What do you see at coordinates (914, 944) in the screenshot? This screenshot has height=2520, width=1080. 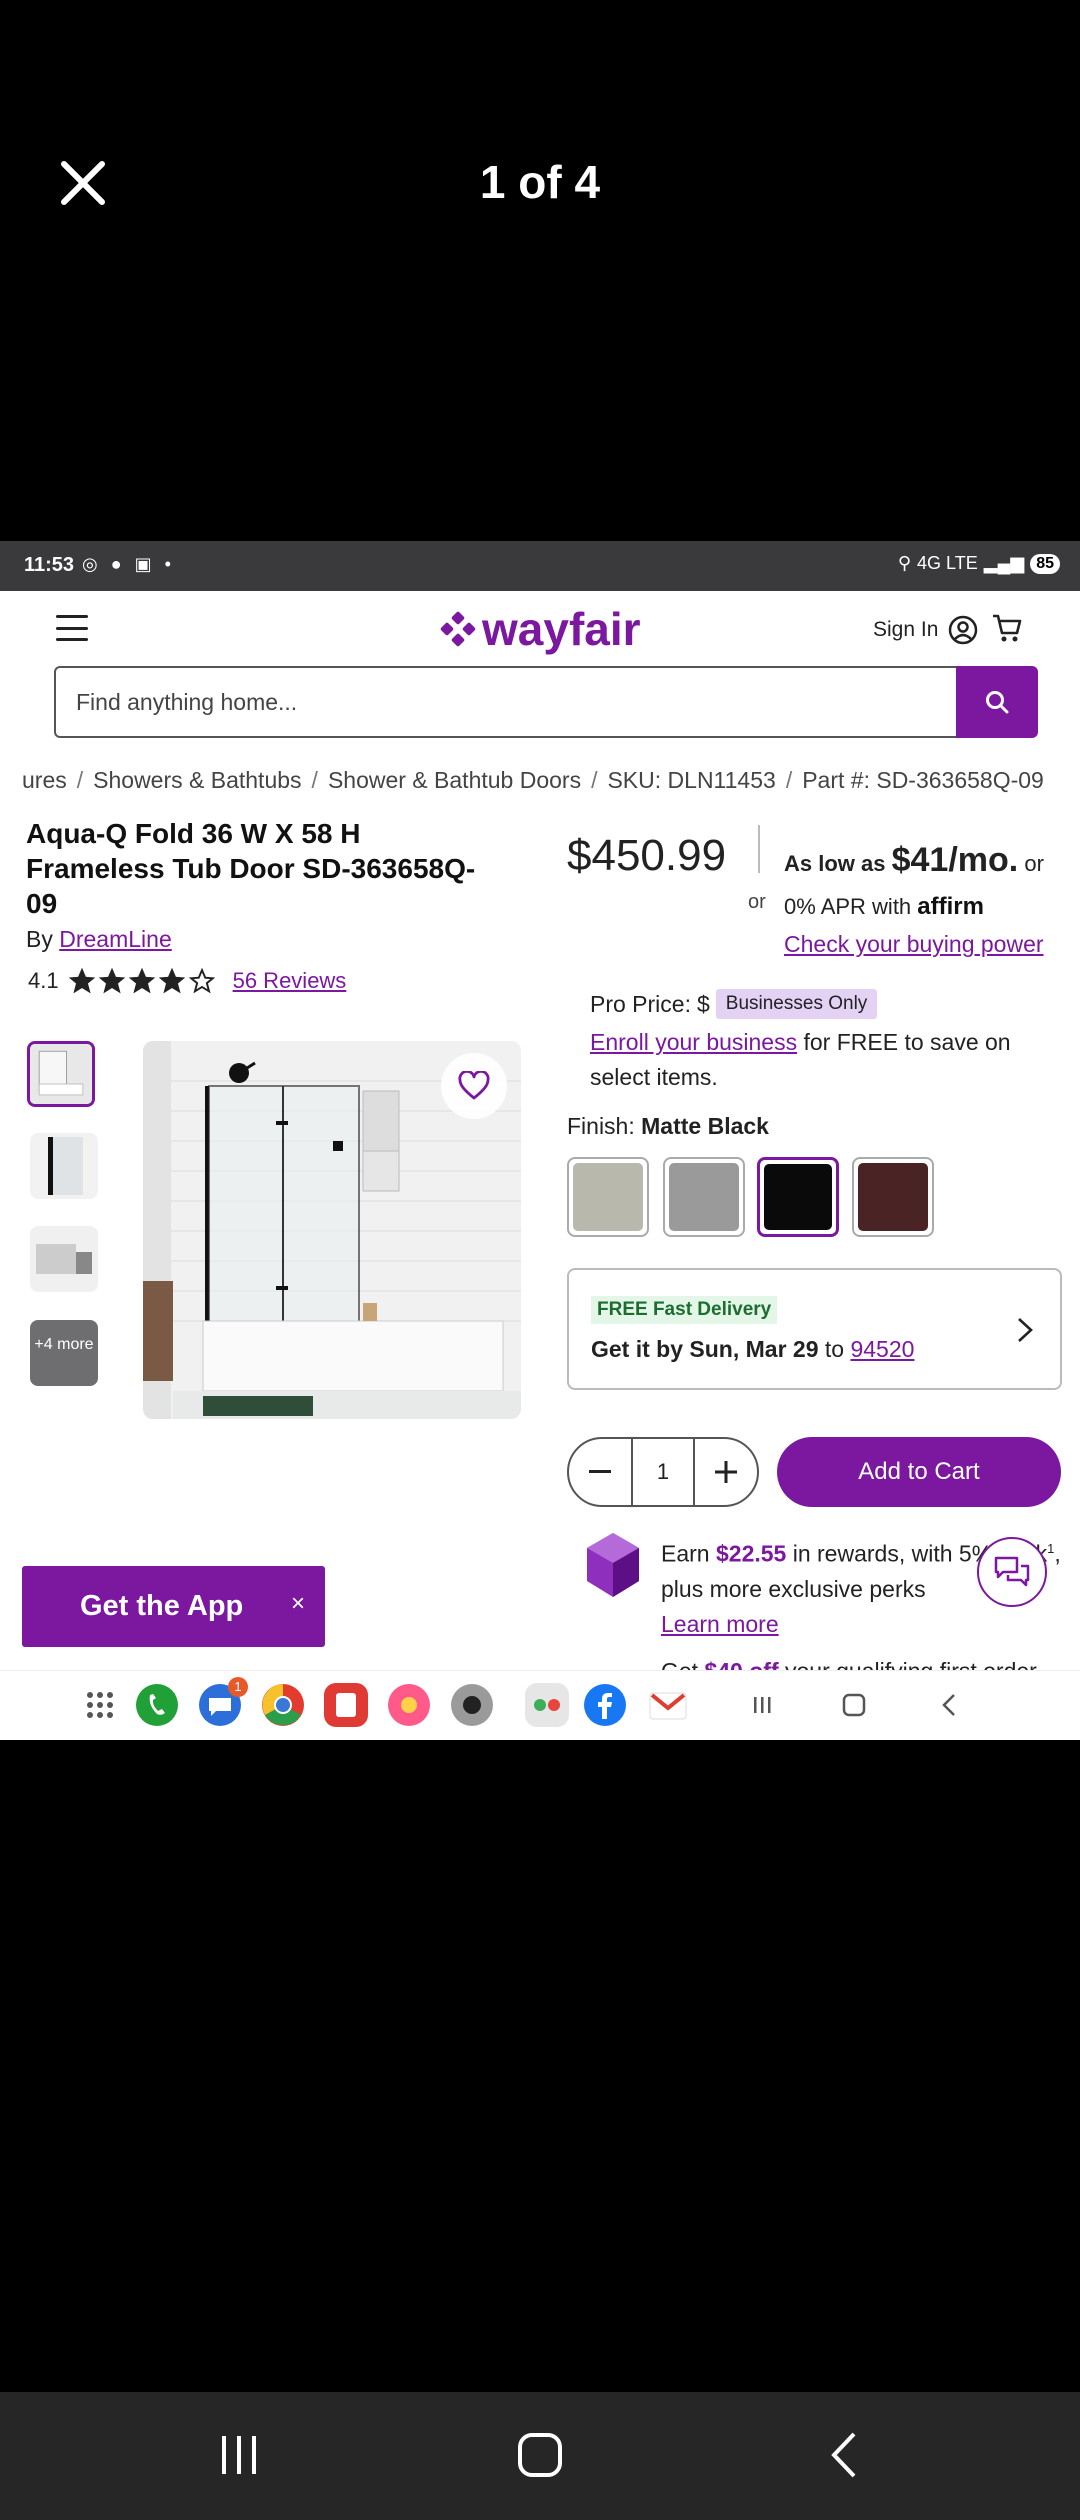 I see `buying-power-link: Check your buying power` at bounding box center [914, 944].